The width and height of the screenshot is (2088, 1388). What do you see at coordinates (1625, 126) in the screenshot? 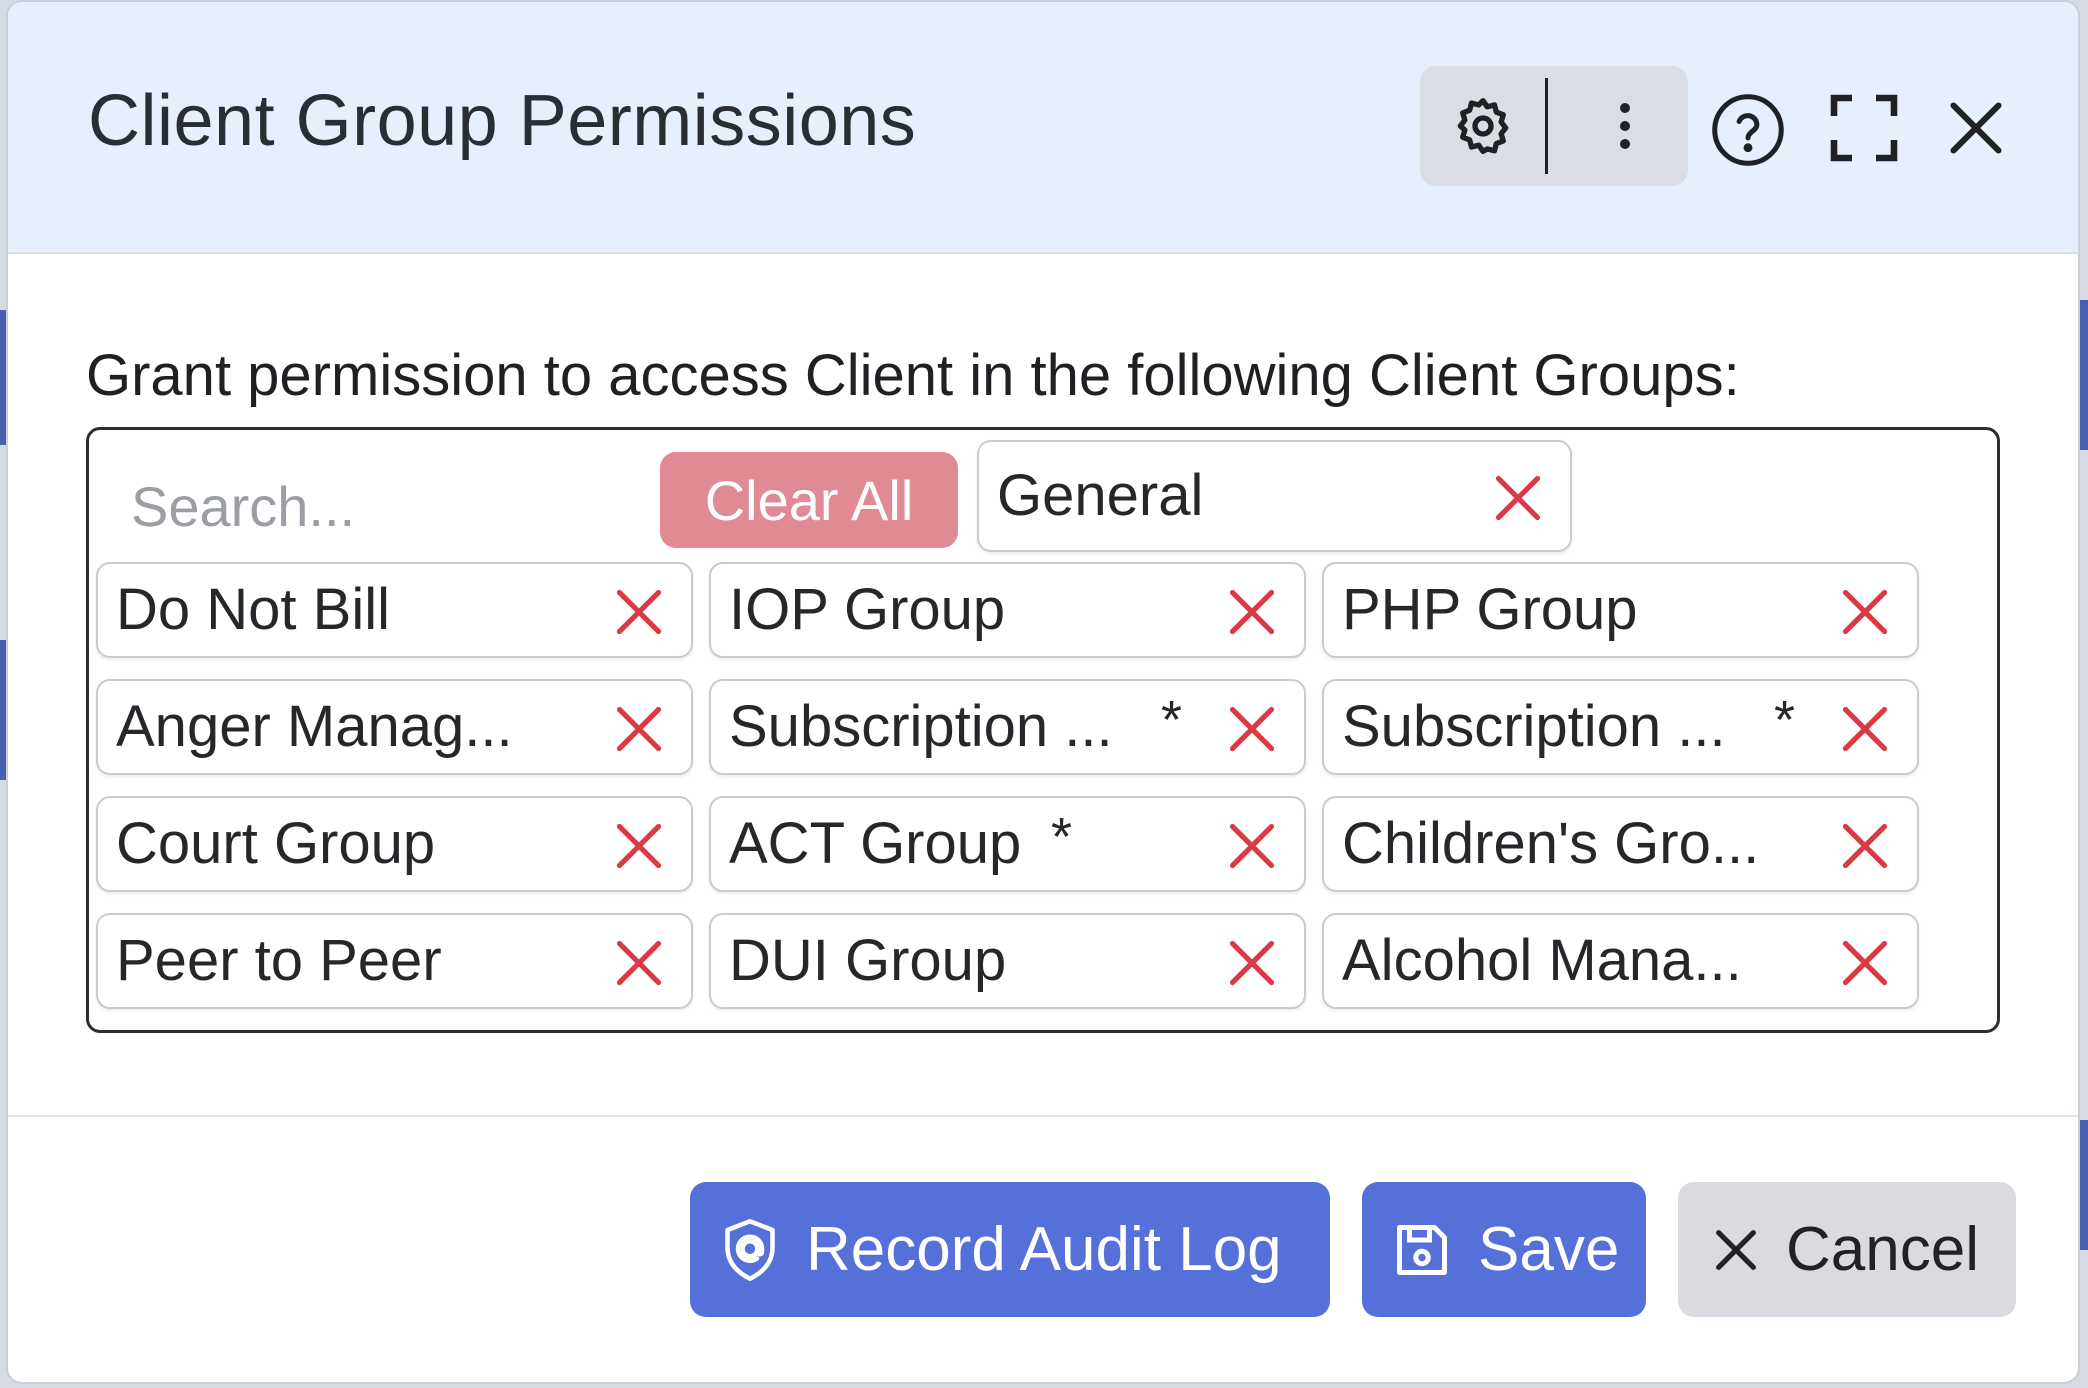
I see `vertical-dots-icon` at bounding box center [1625, 126].